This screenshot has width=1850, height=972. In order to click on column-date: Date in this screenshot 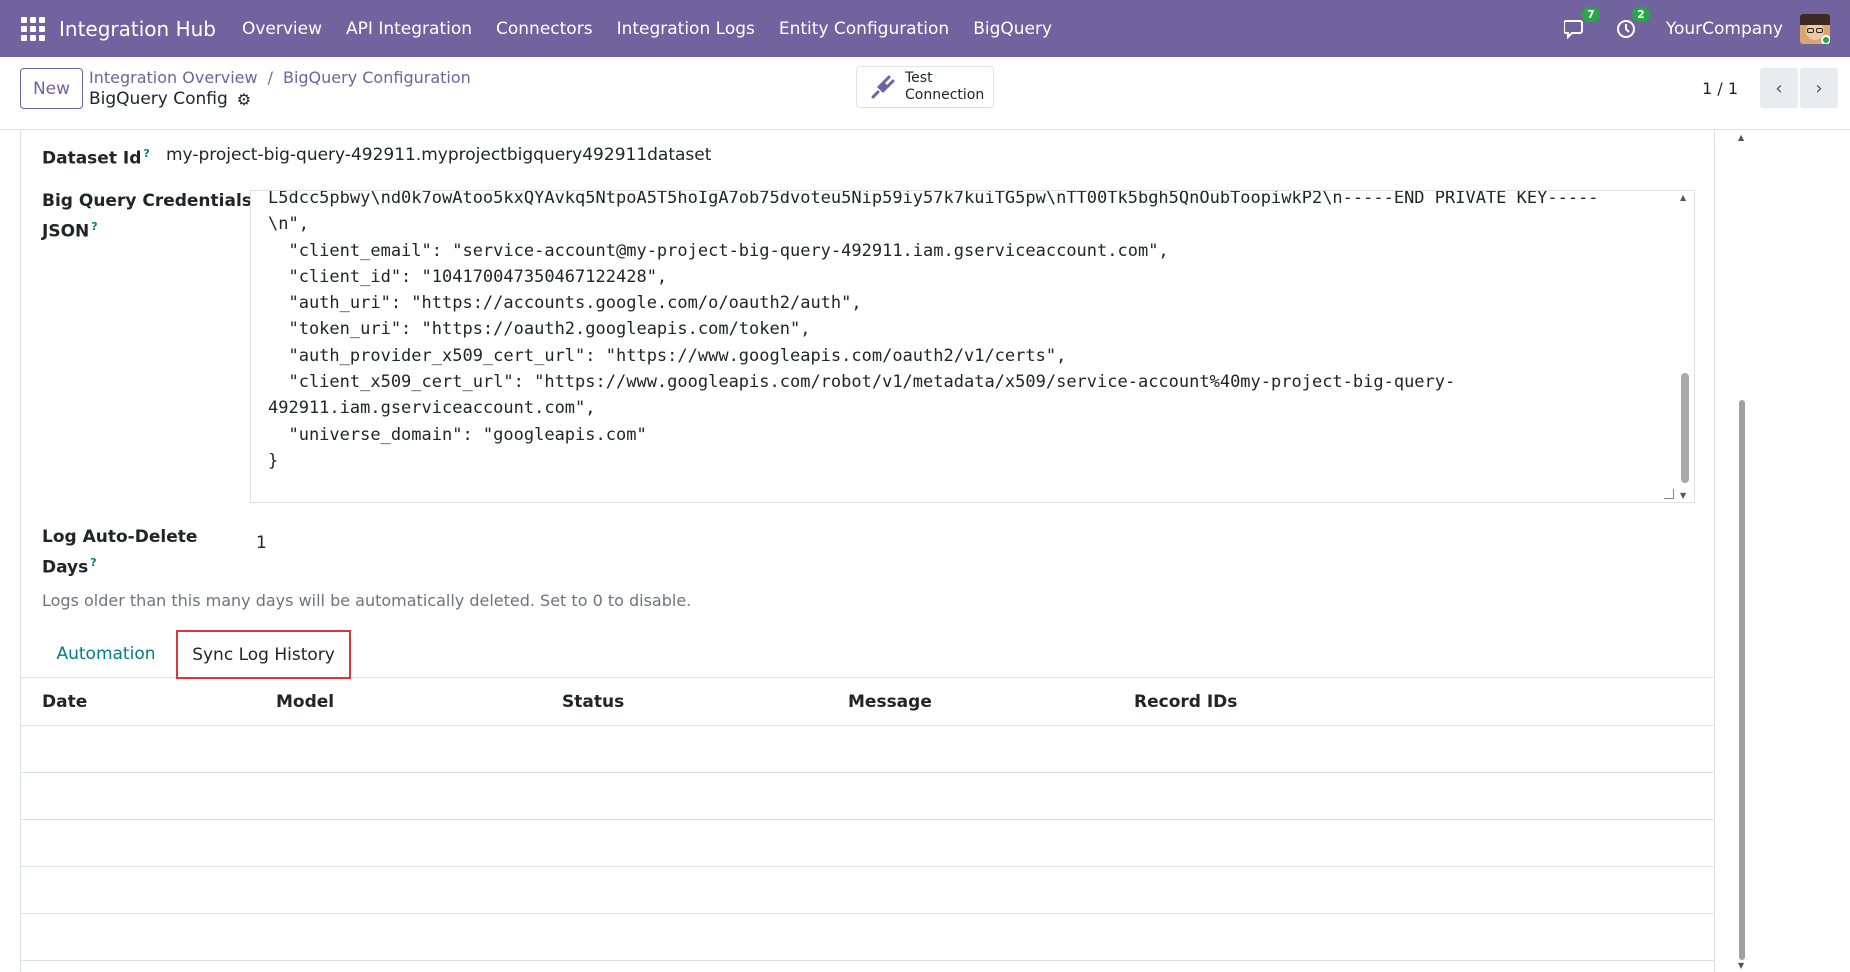, I will do `click(64, 702)`.